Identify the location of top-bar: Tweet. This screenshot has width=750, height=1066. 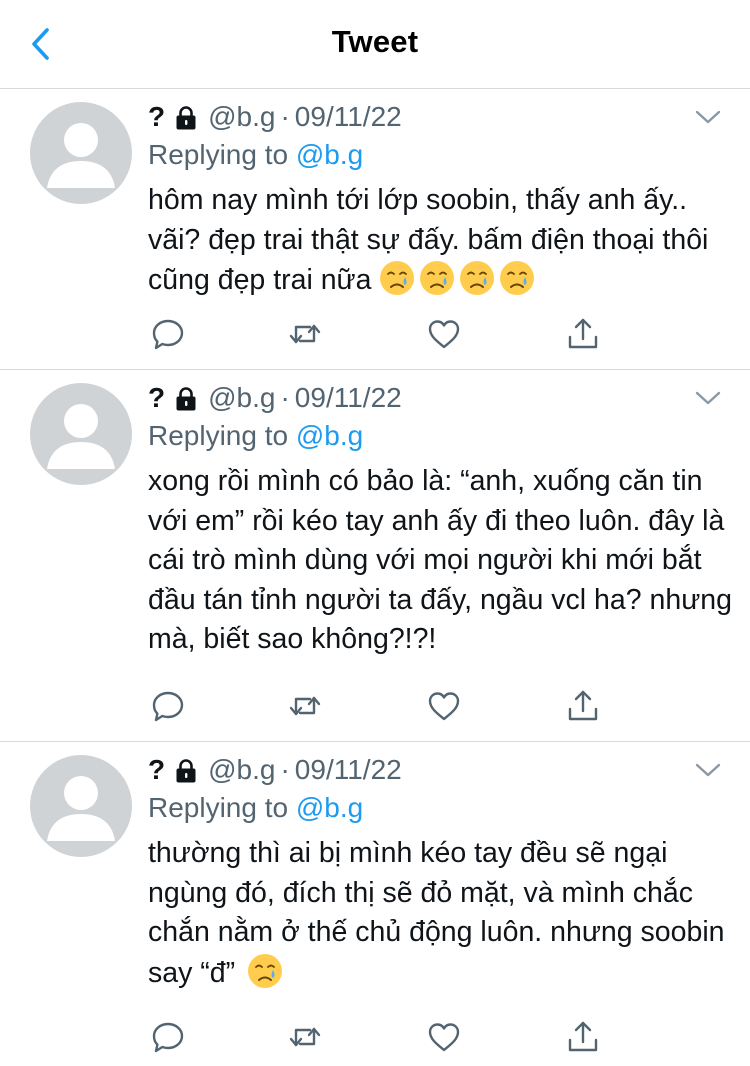
(375, 44).